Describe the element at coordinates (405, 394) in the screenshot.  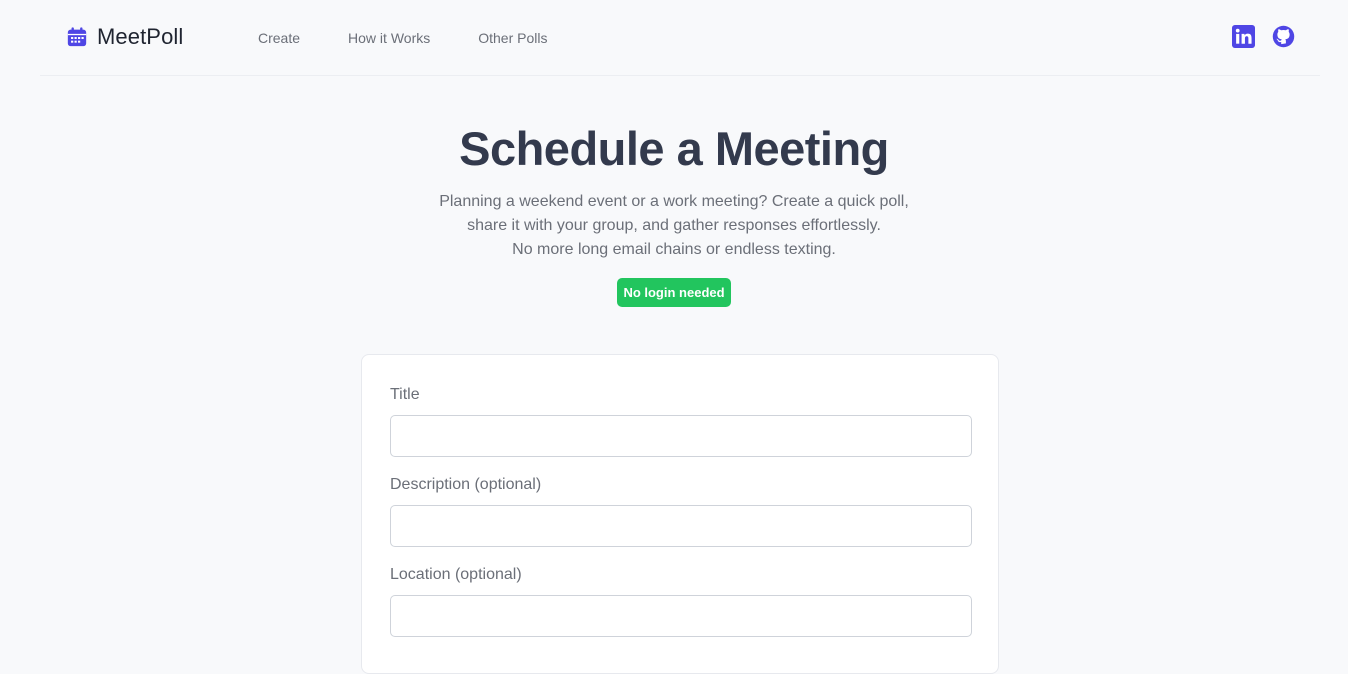
I see `title-label: Title` at that location.